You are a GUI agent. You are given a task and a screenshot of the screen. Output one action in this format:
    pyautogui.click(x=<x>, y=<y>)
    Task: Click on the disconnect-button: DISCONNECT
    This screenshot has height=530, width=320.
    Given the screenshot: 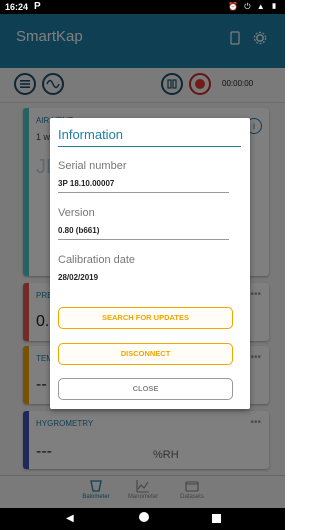 What is the action you would take?
    pyautogui.click(x=145, y=354)
    